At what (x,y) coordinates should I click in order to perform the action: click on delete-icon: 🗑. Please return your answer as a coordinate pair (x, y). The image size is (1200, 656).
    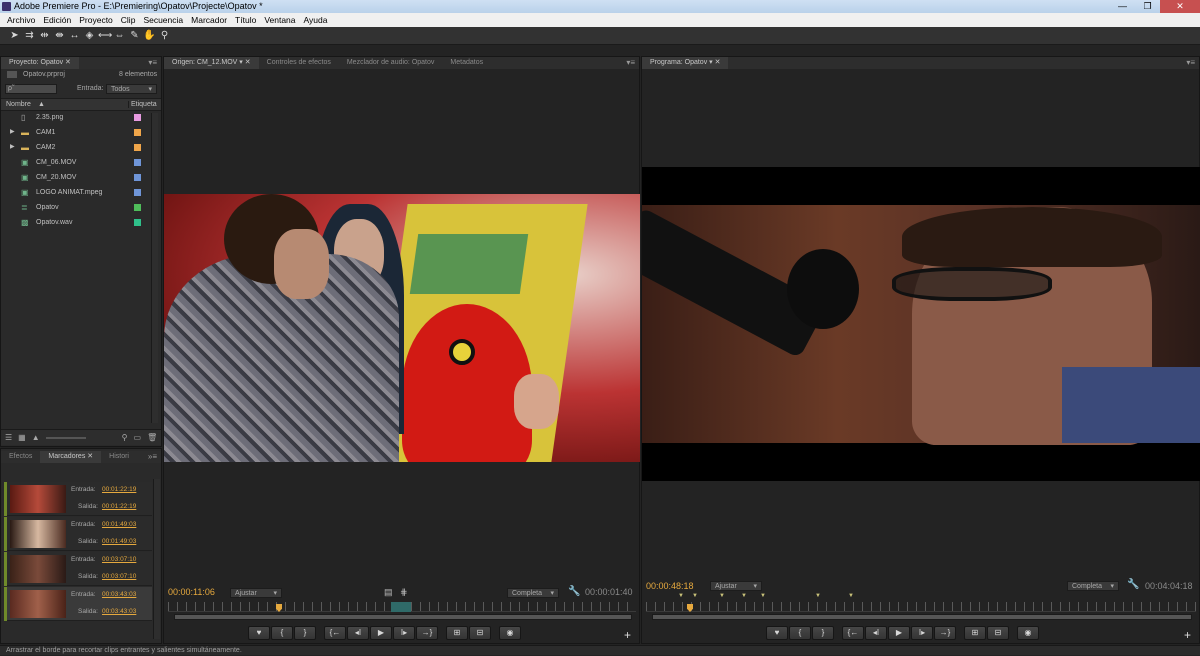
    Looking at the image, I should click on (152, 437).